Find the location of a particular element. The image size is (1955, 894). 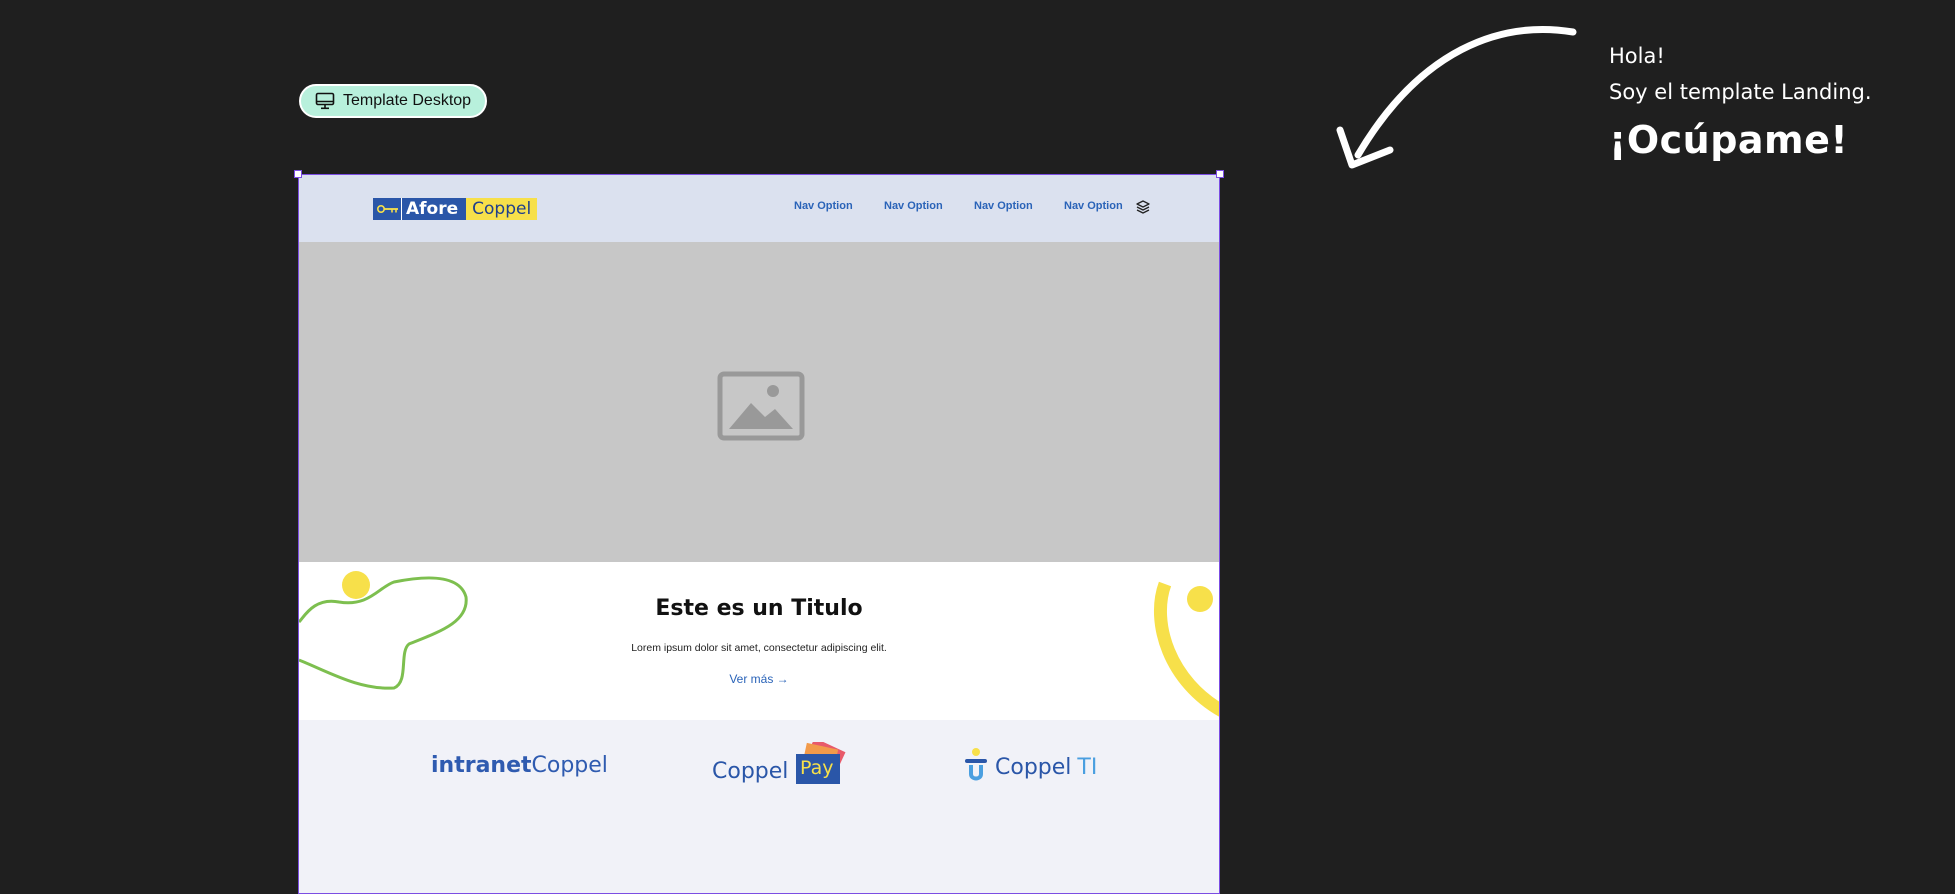

monitor-icon is located at coordinates (325, 101).